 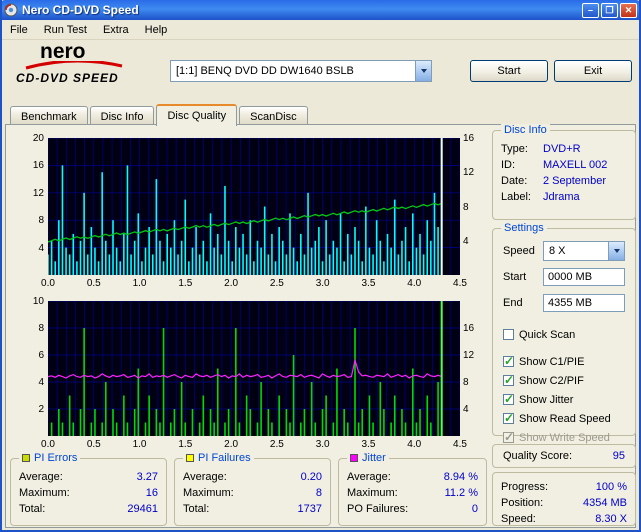 I want to click on checkbox-label: Show C2/PIF, so click(x=551, y=380).